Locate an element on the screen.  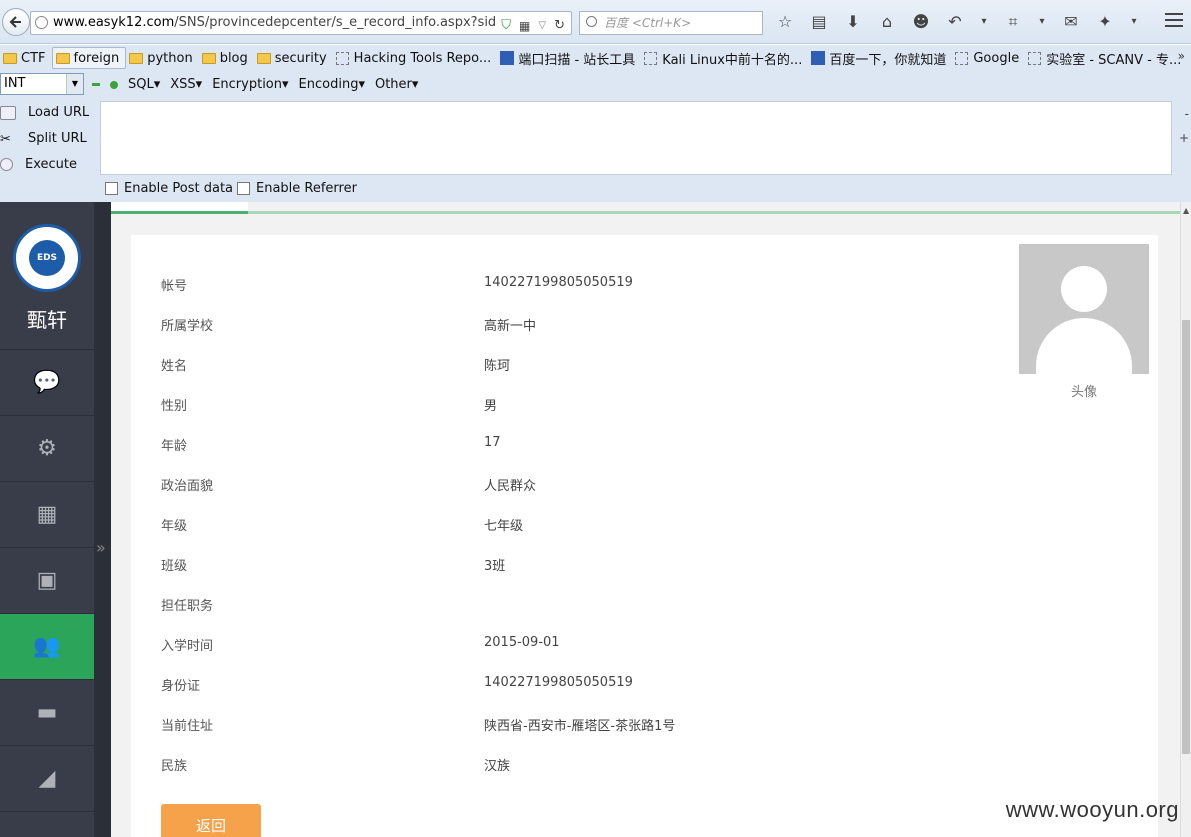
bookmark-item: python is located at coordinates (162, 58).